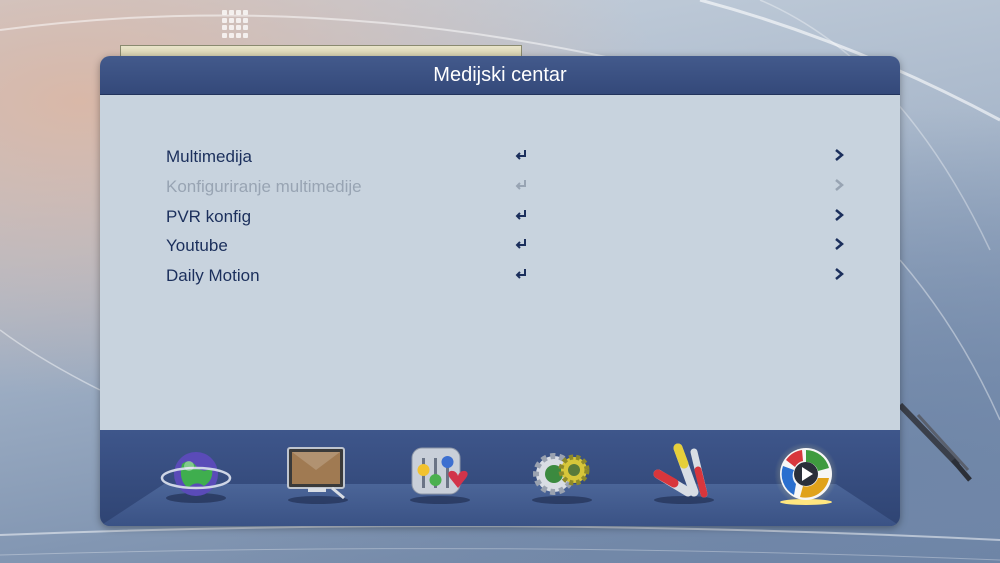 This screenshot has width=1000, height=563. What do you see at coordinates (500, 478) in the screenshot?
I see `category-icon-bar` at bounding box center [500, 478].